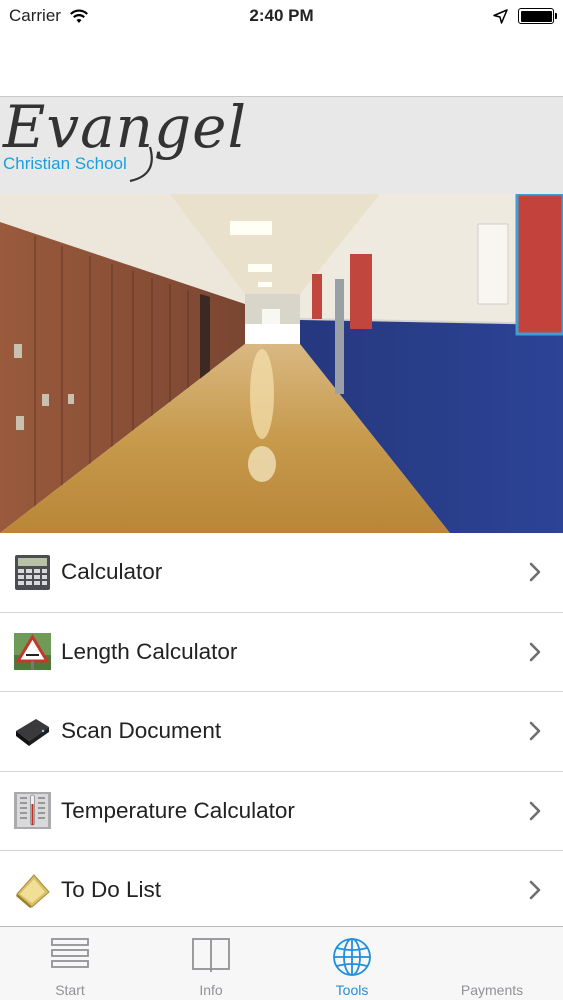  I want to click on tab-payments: Payments, so click(492, 963).